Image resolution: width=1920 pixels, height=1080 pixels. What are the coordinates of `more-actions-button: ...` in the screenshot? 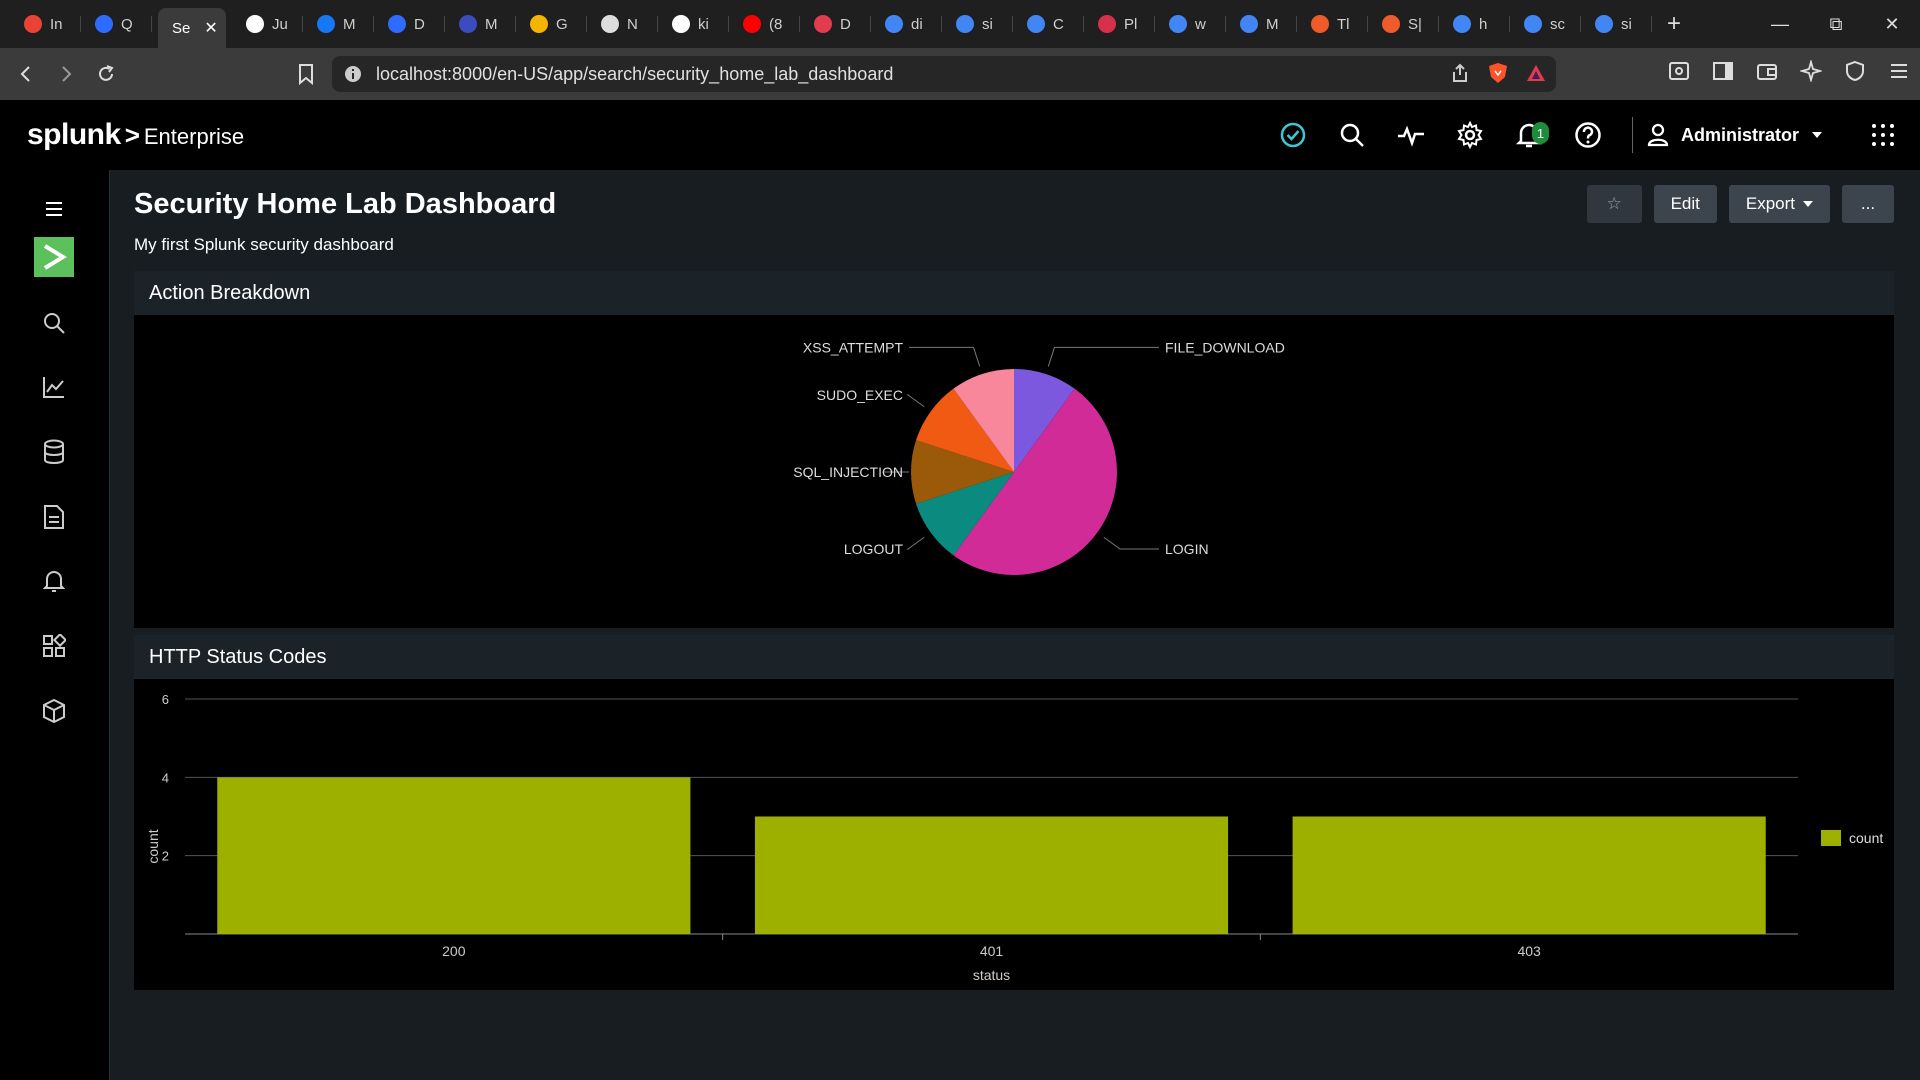 It's located at (1868, 204).